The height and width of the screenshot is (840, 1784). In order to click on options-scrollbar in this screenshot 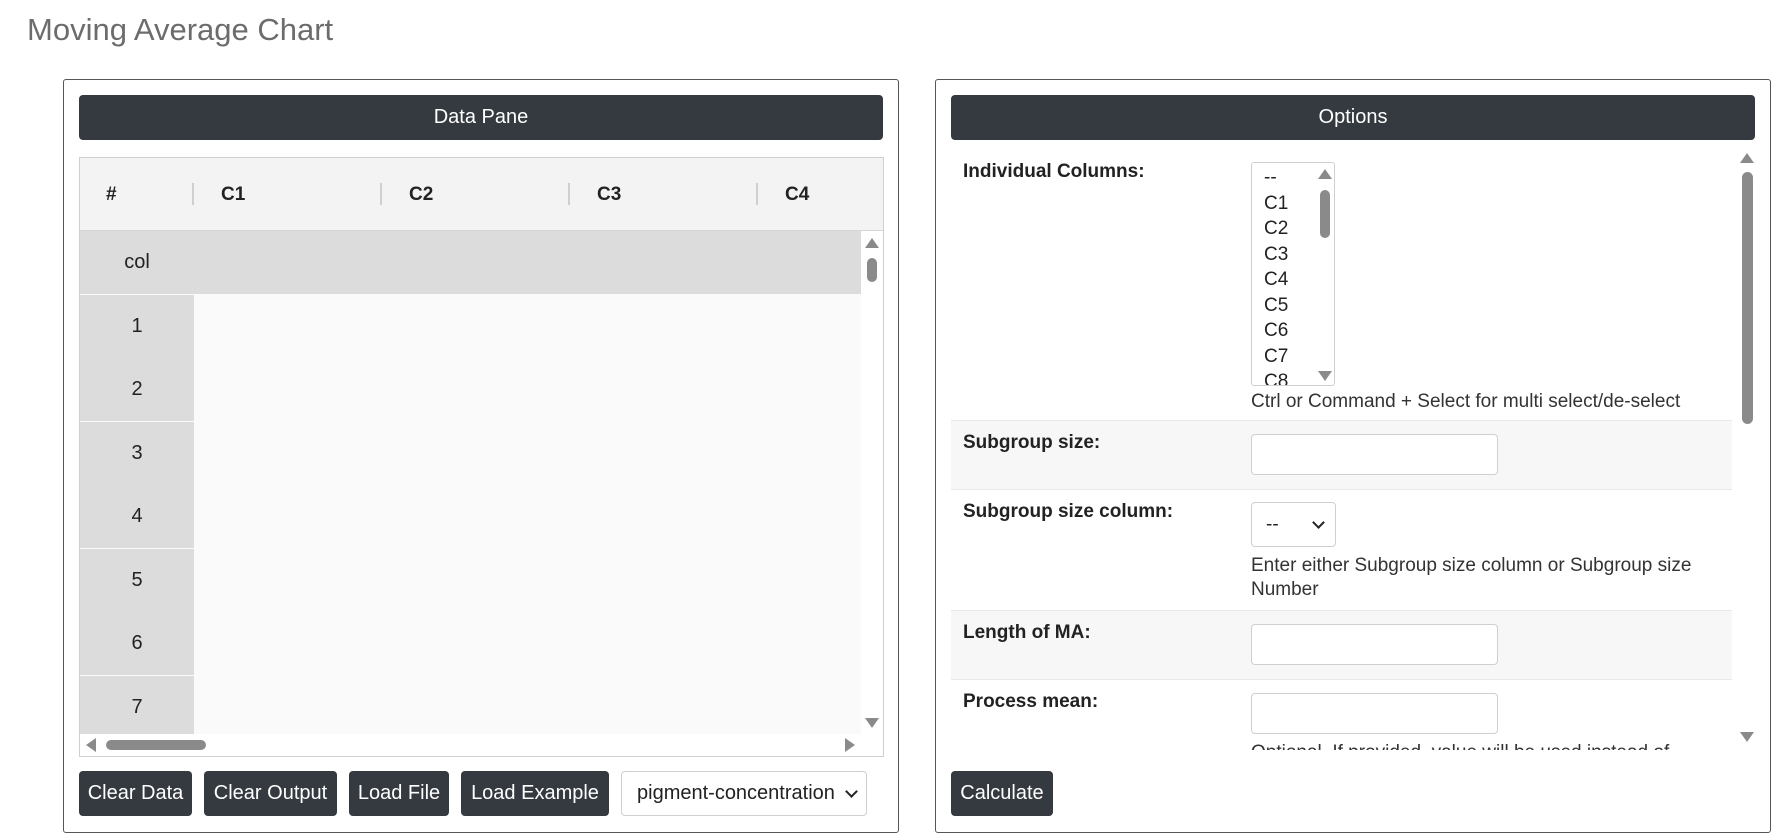, I will do `click(1747, 450)`.